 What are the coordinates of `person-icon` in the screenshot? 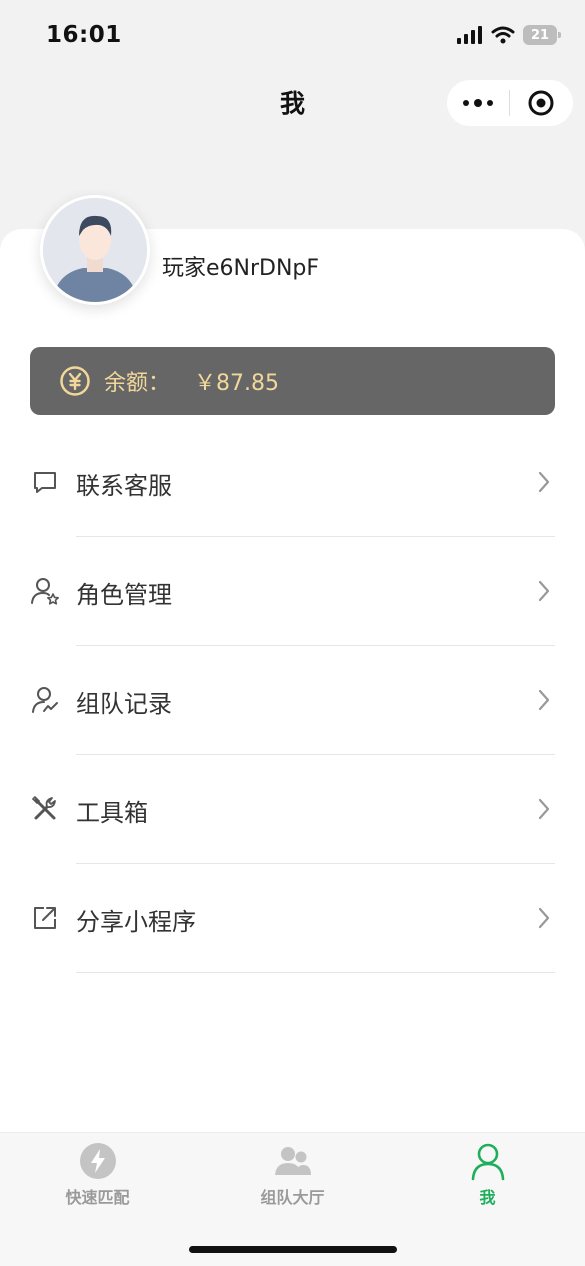 It's located at (487, 1162).